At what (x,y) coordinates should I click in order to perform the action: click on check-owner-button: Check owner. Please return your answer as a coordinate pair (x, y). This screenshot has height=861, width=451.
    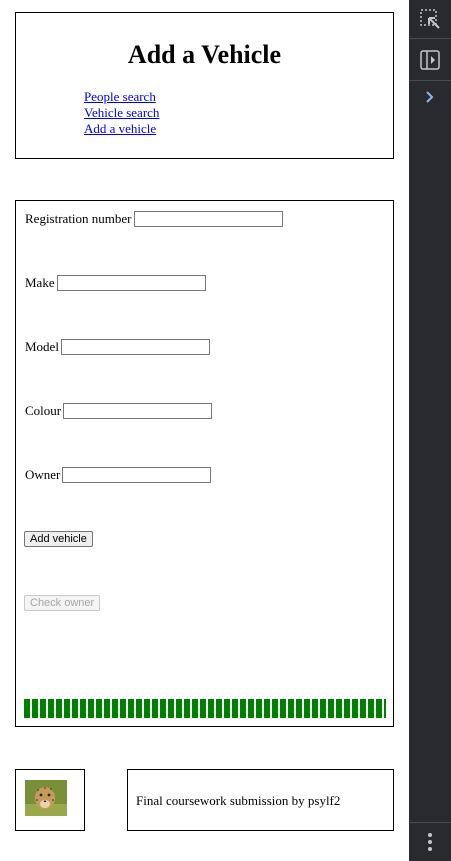
    Looking at the image, I should click on (62, 603).